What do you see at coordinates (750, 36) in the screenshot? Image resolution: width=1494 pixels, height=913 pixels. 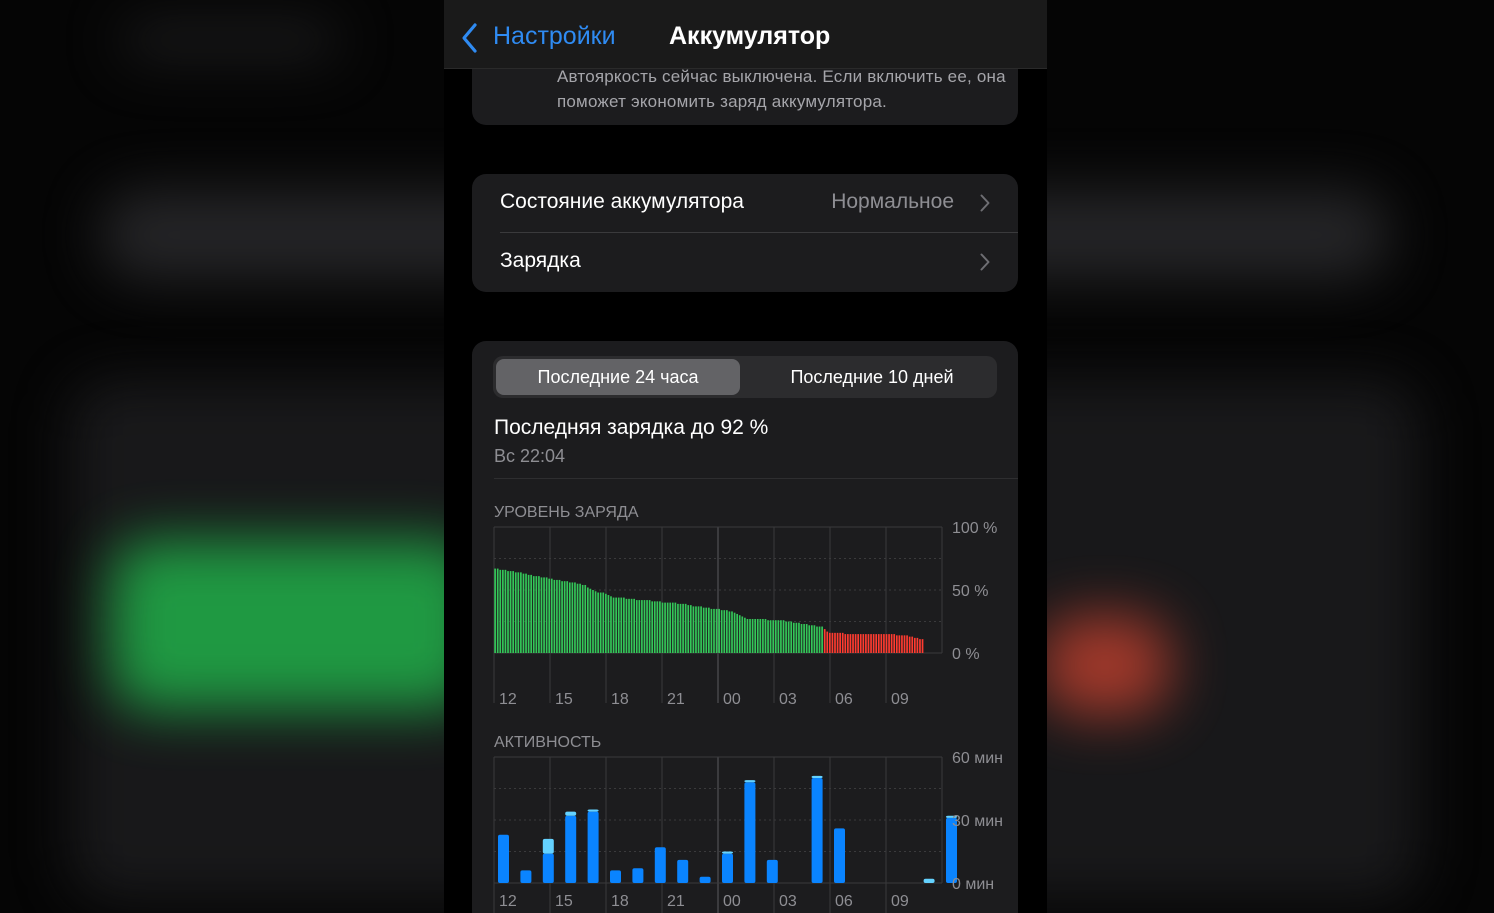 I see `page-title: Аккумулятор` at bounding box center [750, 36].